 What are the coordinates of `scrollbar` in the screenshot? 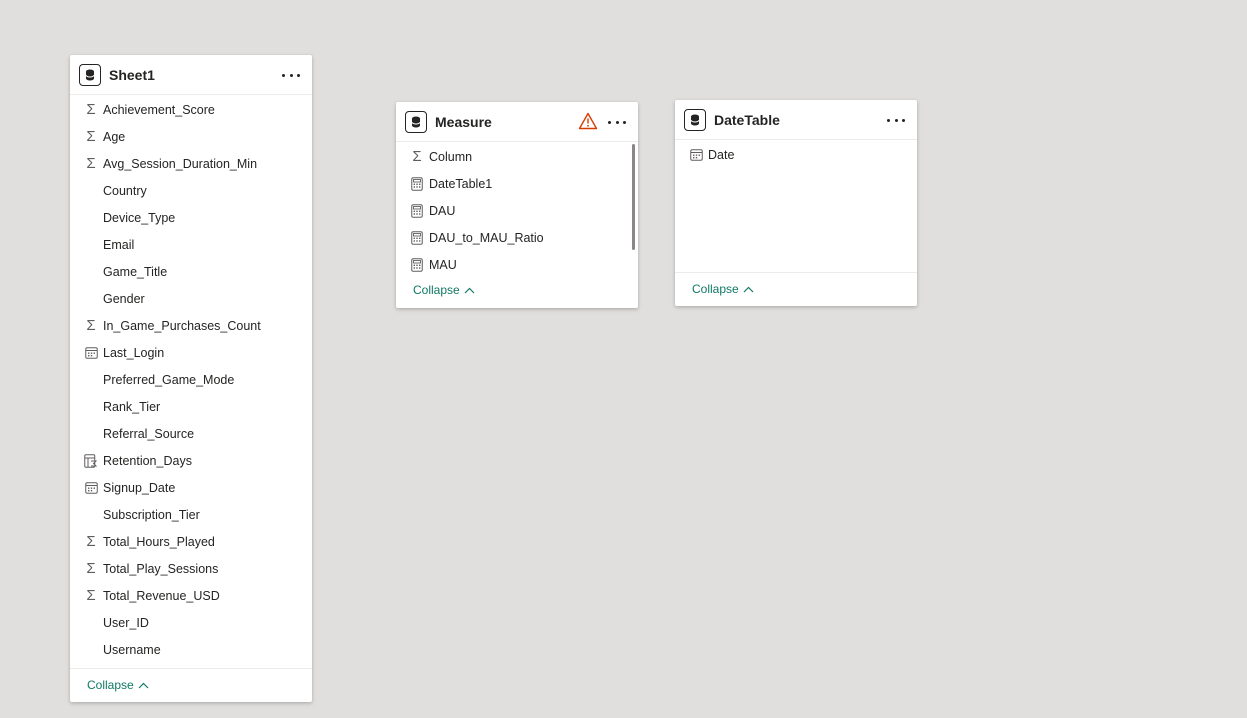 It's located at (633, 197).